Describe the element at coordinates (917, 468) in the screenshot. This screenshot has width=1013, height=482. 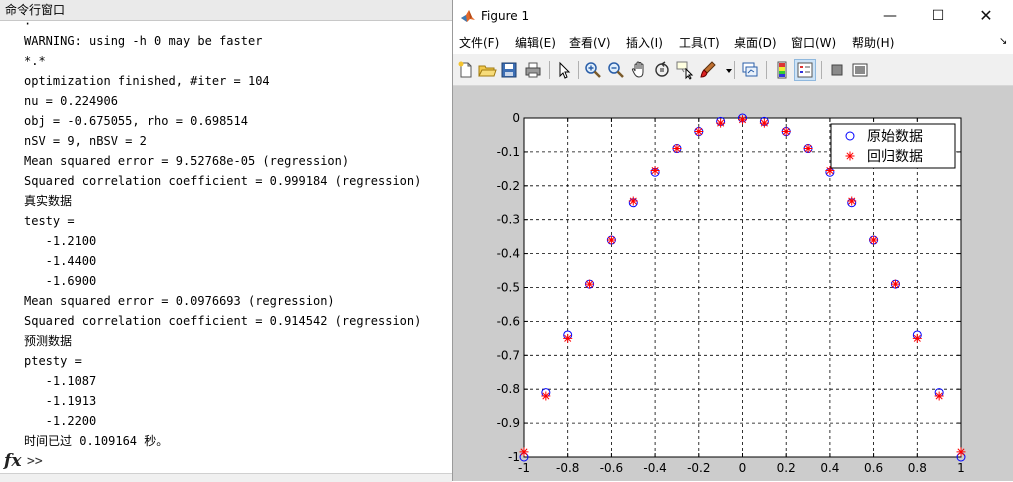
I see `x-tick-label: 0.8` at that location.